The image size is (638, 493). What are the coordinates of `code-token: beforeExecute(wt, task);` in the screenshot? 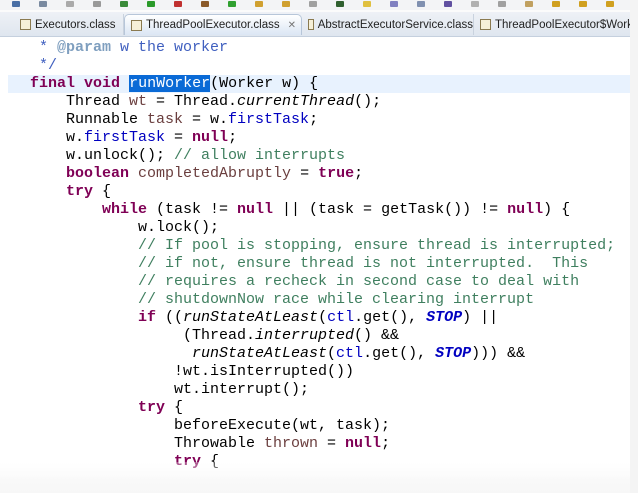 It's located at (282, 425).